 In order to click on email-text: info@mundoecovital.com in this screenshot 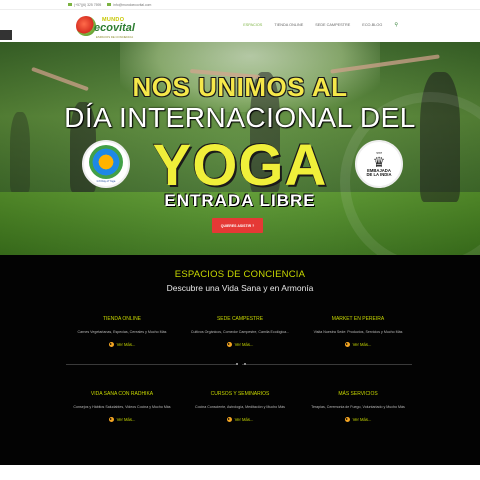, I will do `click(132, 4)`.